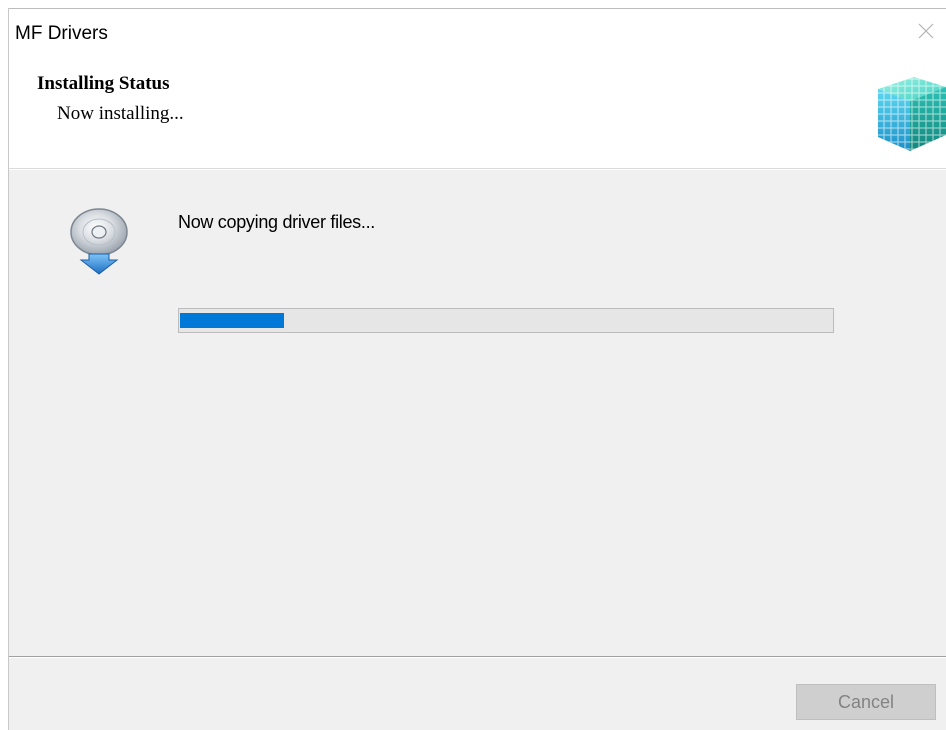 The height and width of the screenshot is (730, 946). I want to click on close-icon, so click(926, 31).